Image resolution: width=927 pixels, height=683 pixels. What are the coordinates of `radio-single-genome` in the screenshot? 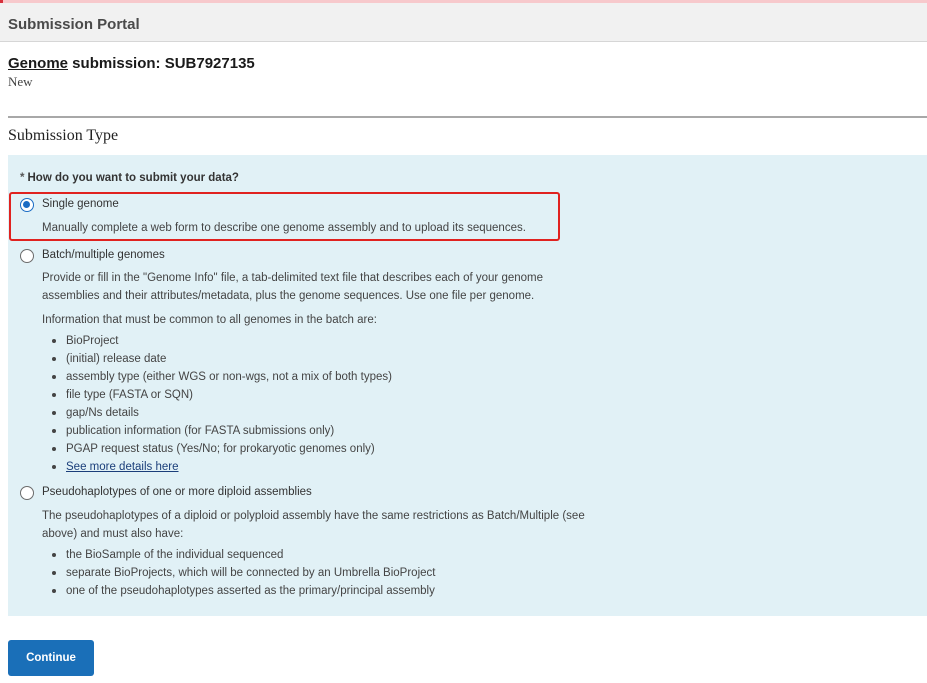 It's located at (27, 205).